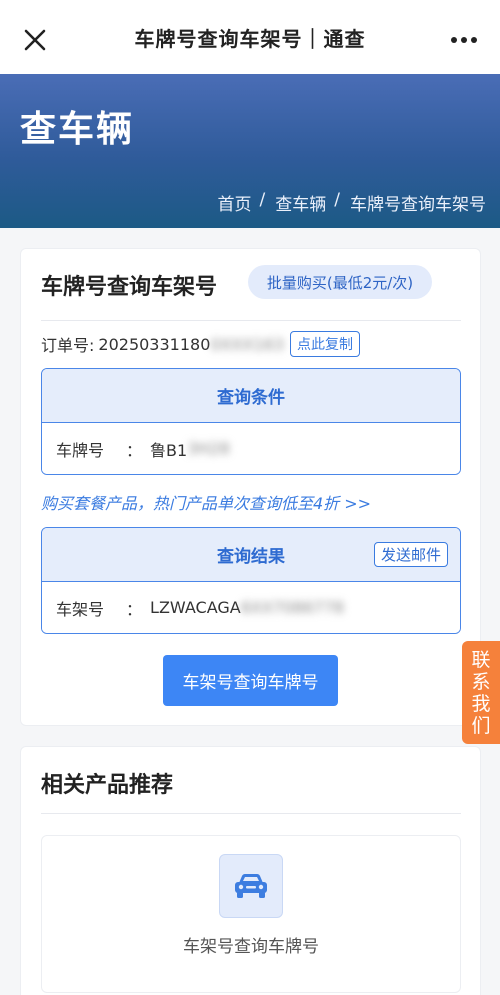 Image resolution: width=500 pixels, height=995 pixels. Describe the element at coordinates (68, 345) in the screenshot. I see `order-label: 订单号:` at that location.